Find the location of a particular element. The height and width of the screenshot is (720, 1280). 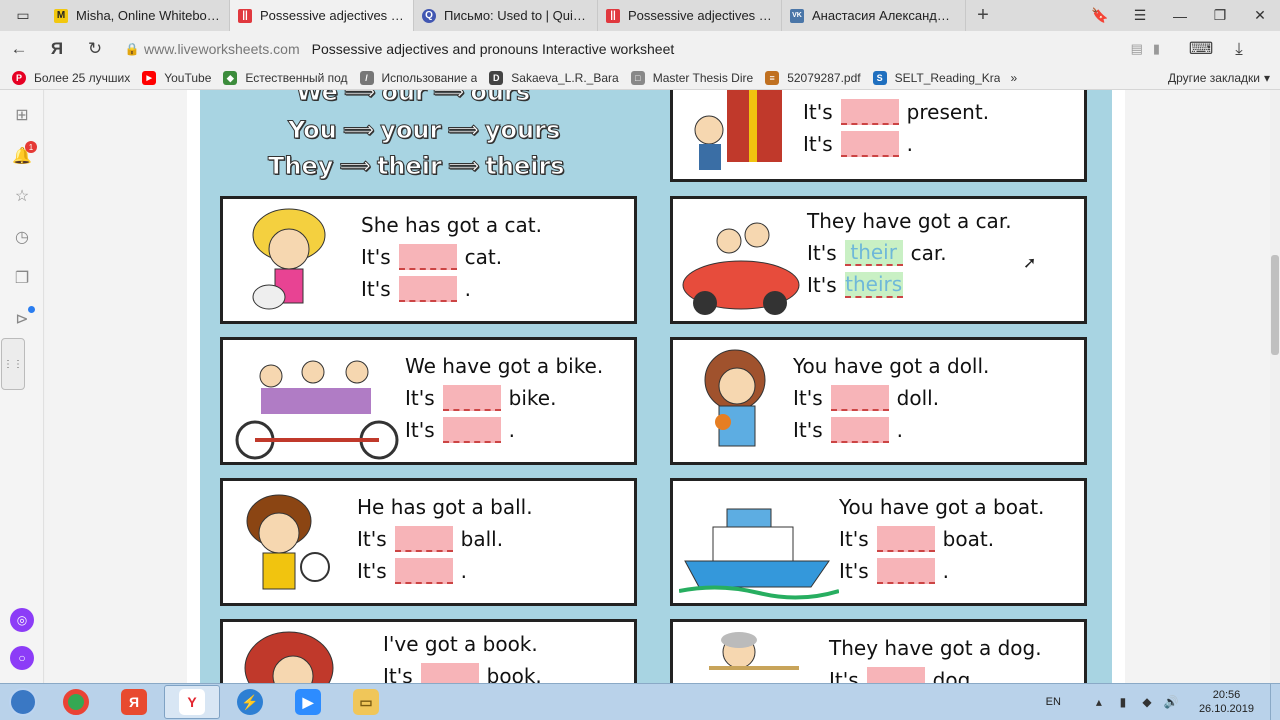

browser-sidebar: ⊞ 🔔 1 ☆ ◷ ❐ ⊳ ⋮⋮ ◎ ○ is located at coordinates (22, 386).